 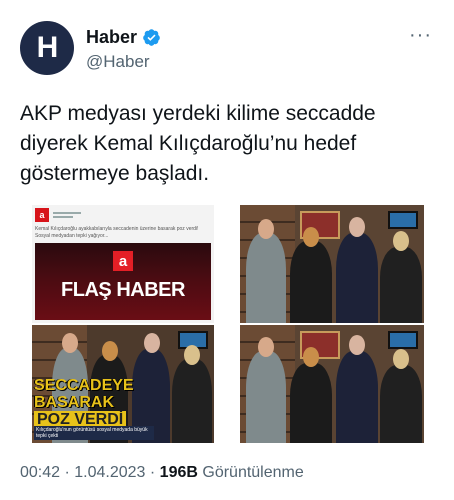 I want to click on mini-post-header: a, so click(x=58, y=215).